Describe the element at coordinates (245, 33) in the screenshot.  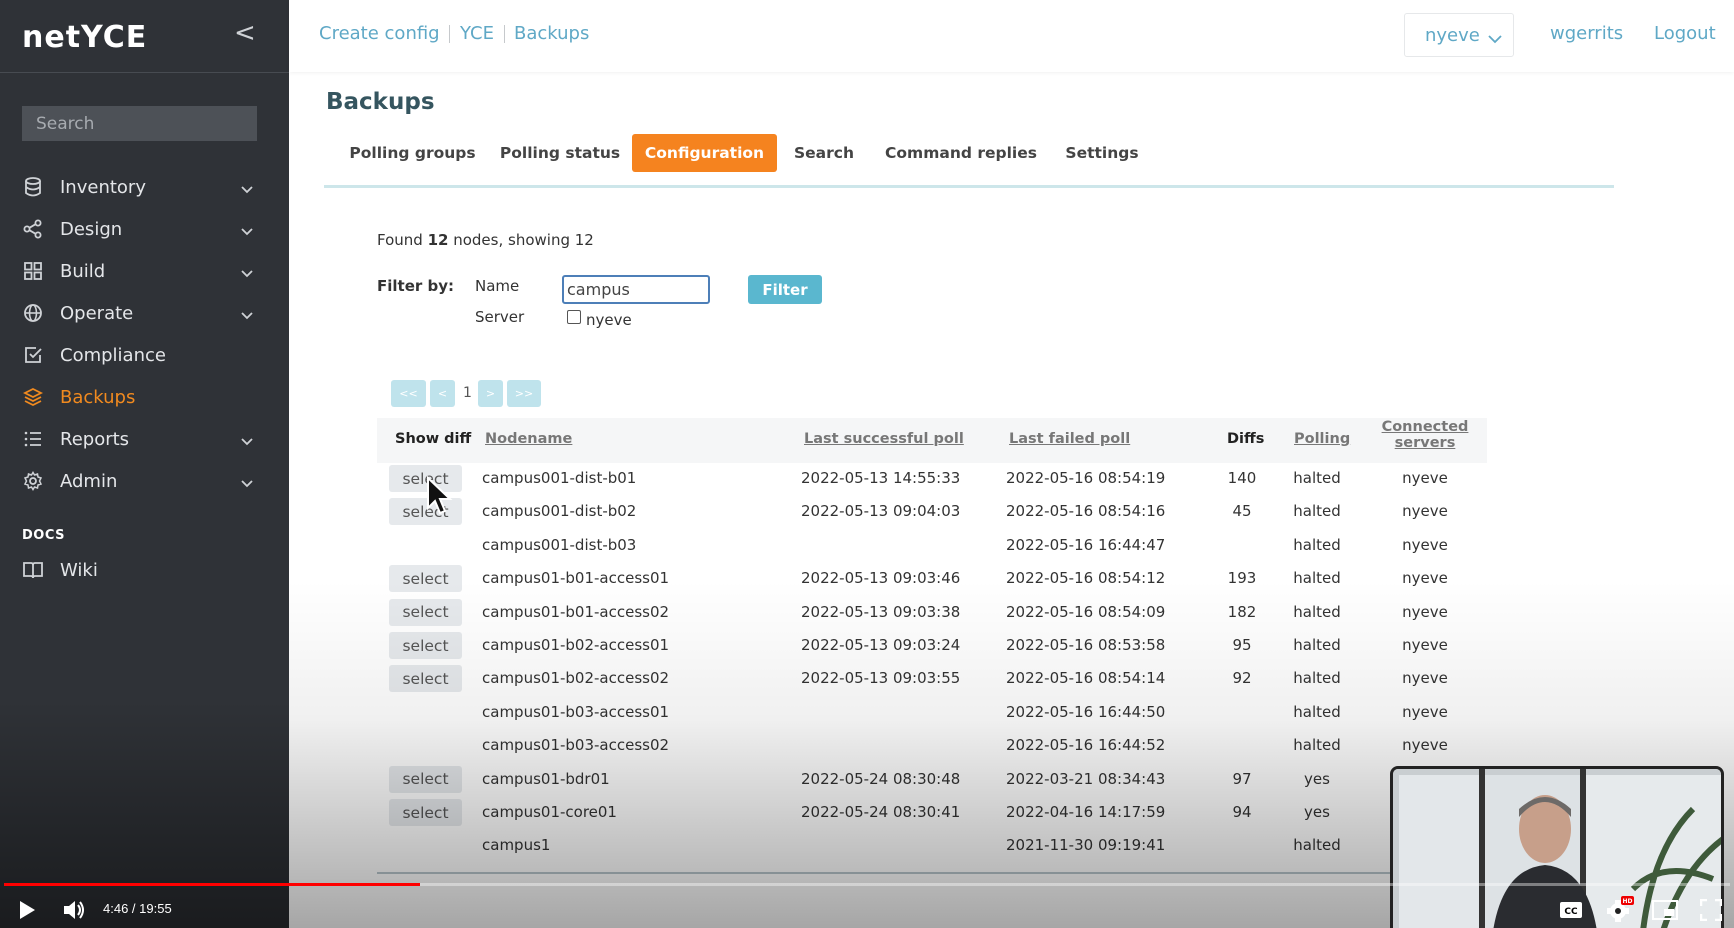
I see `collapse-sidebar-button: <` at that location.